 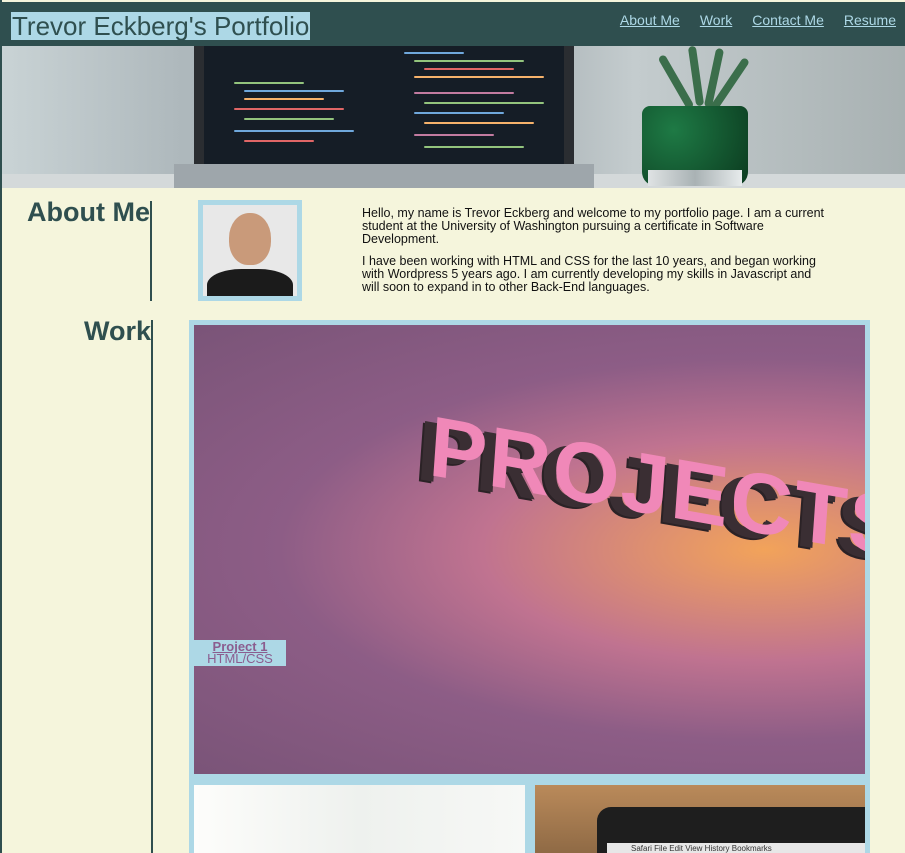 I want to click on hero-laptop, so click(x=384, y=117).